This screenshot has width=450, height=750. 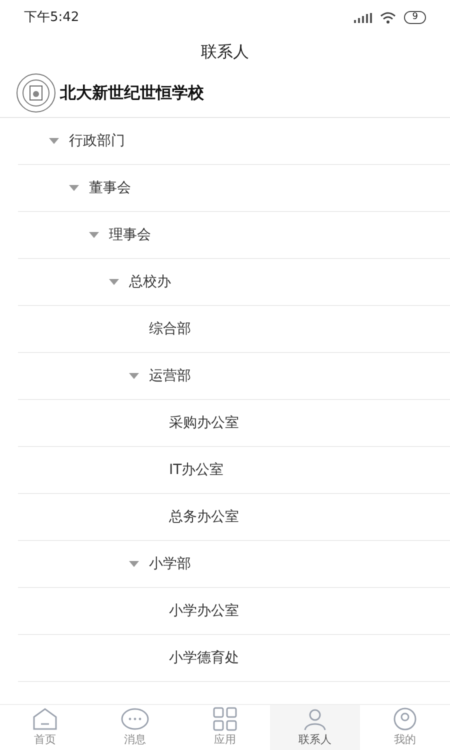 I want to click on tab-bar-item: 应用, so click(x=225, y=727).